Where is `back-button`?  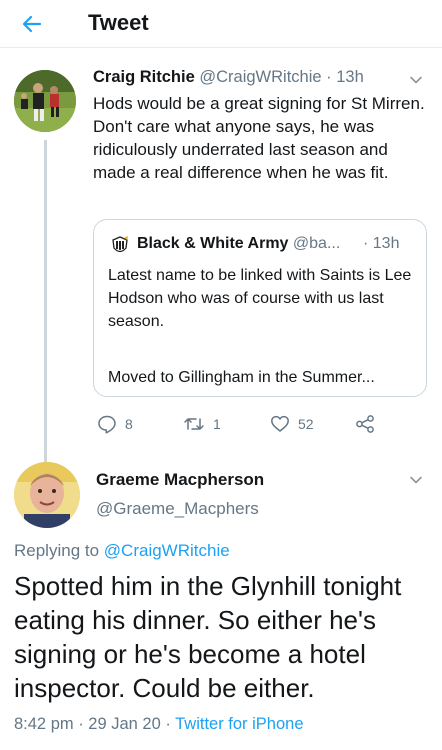
back-button is located at coordinates (32, 24).